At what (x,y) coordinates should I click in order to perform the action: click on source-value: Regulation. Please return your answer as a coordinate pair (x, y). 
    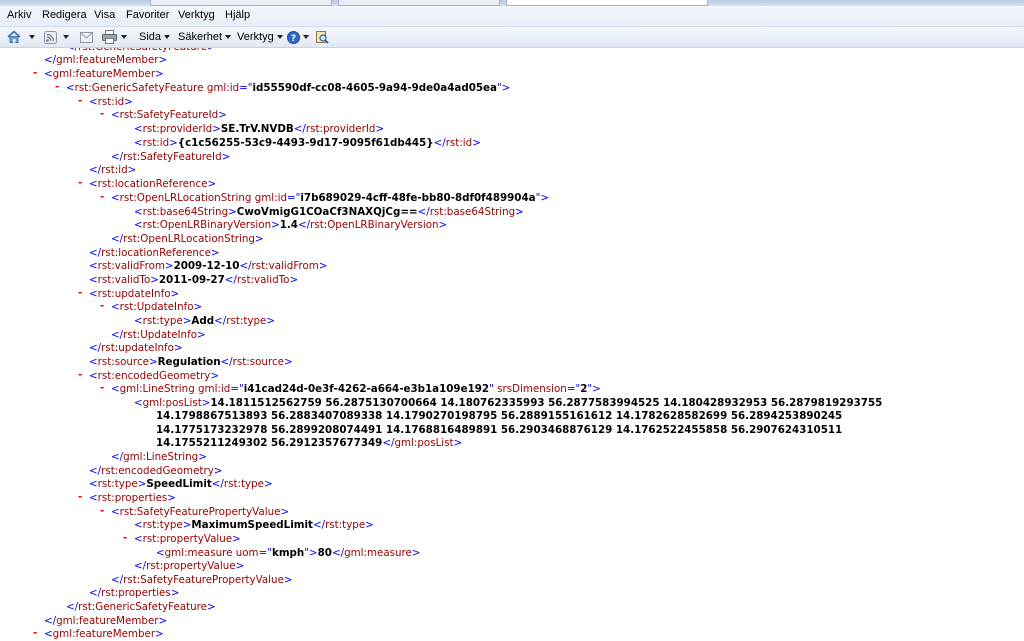
    Looking at the image, I should click on (189, 362).